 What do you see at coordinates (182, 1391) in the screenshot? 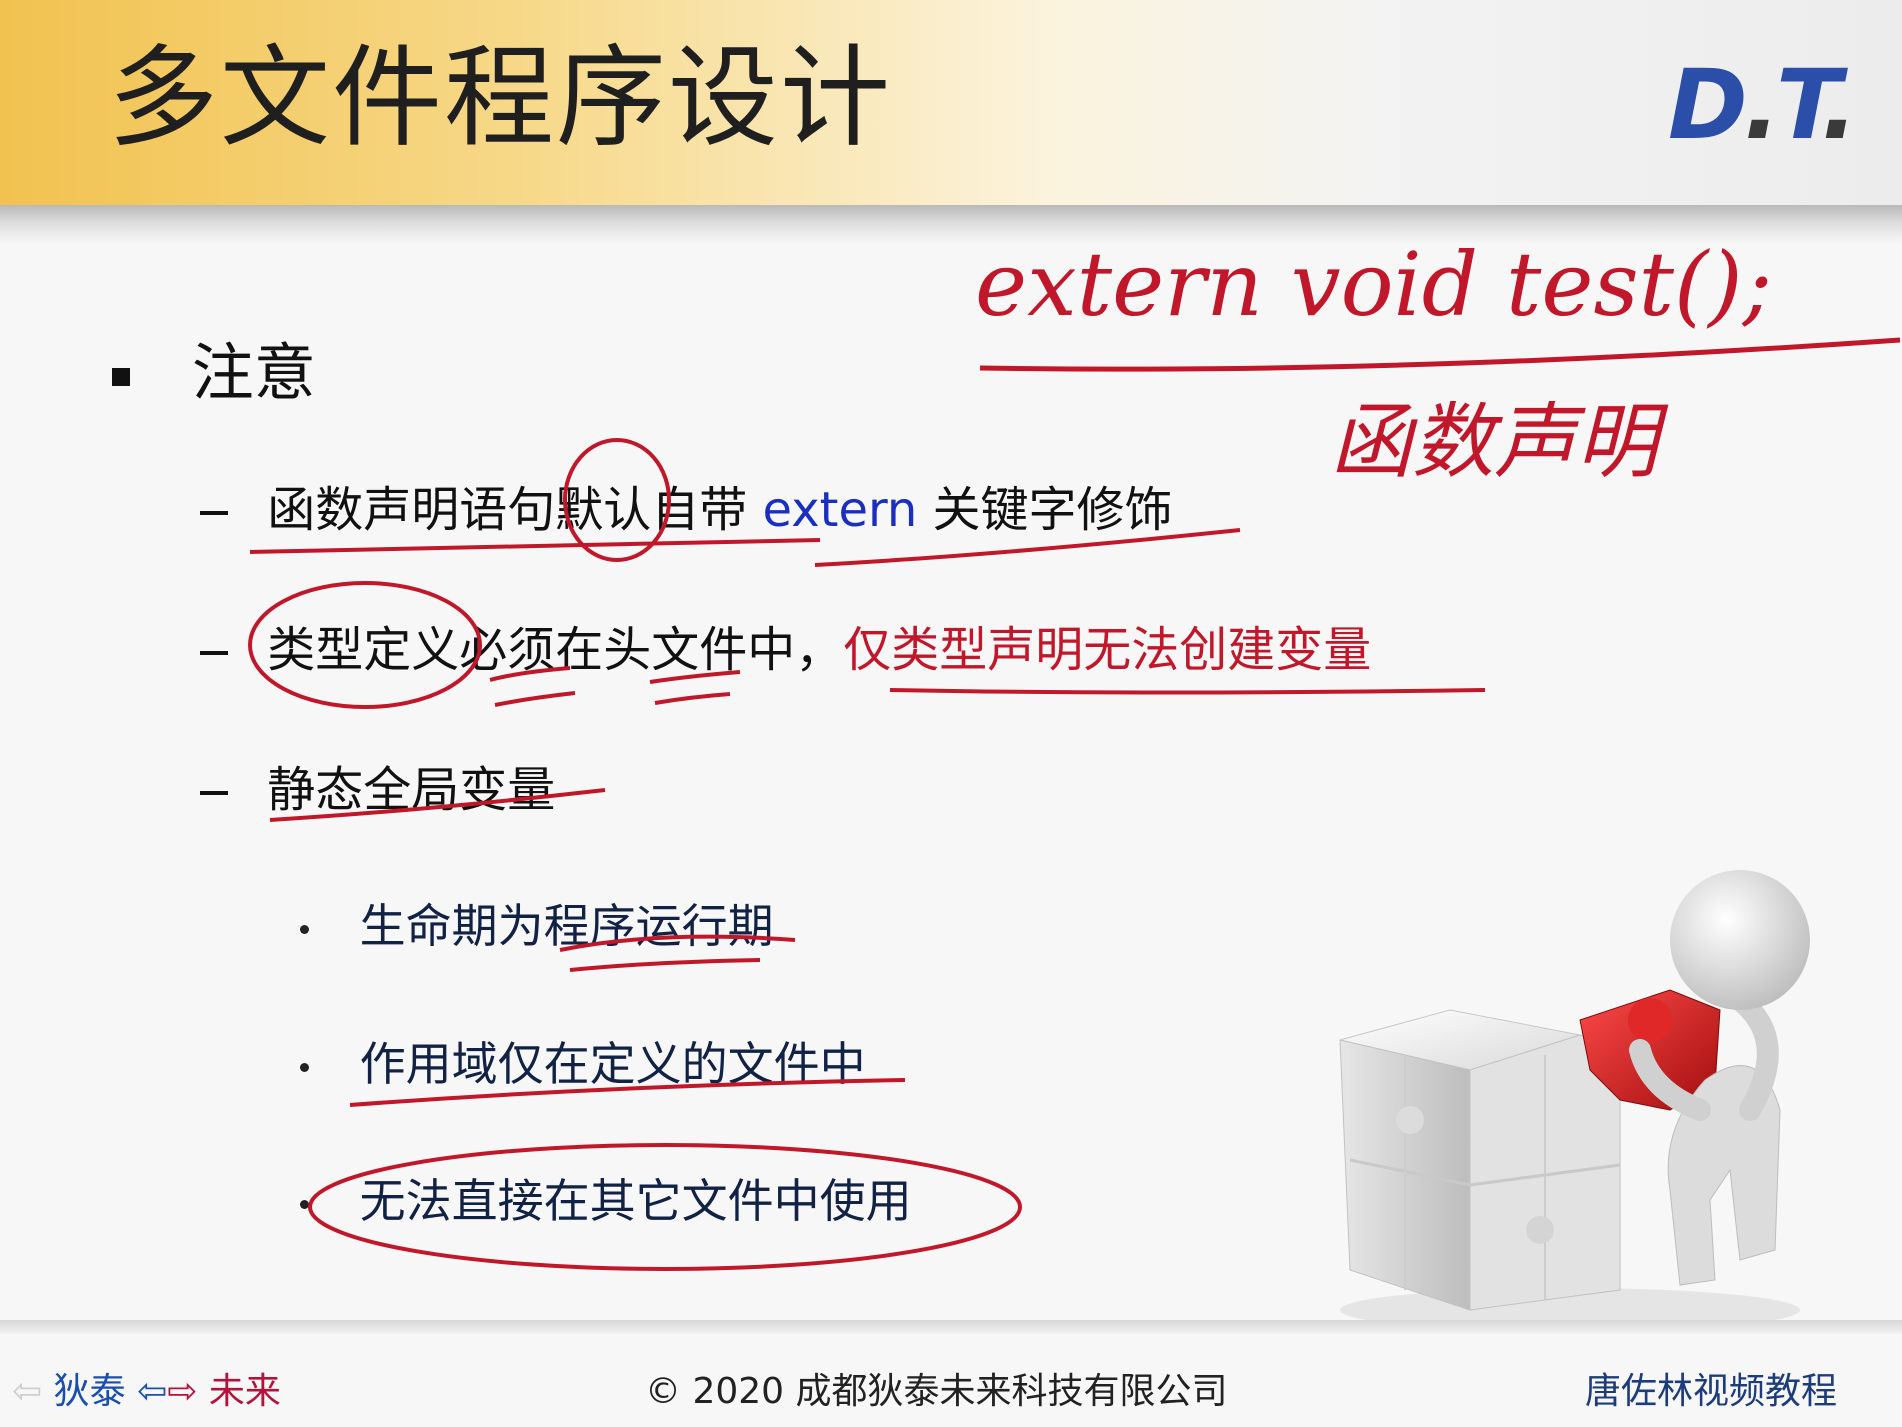
I see `right-arrow-icon: ⇨` at bounding box center [182, 1391].